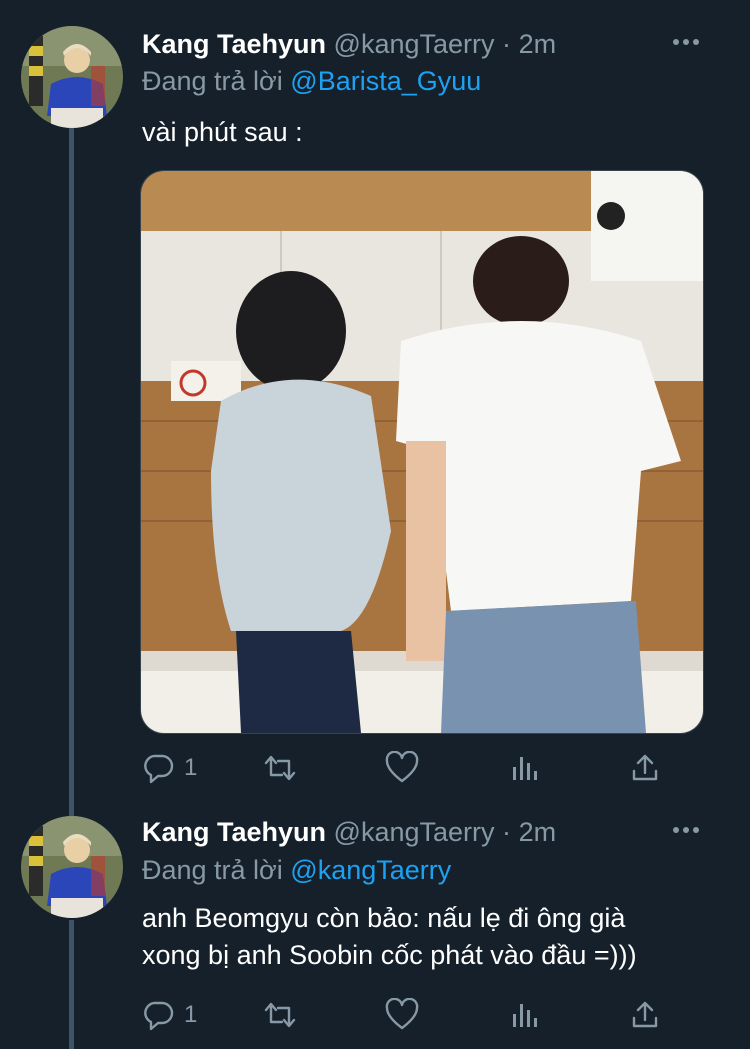  What do you see at coordinates (385, 81) in the screenshot?
I see `reply-to-link: @Barista_Gyuu` at bounding box center [385, 81].